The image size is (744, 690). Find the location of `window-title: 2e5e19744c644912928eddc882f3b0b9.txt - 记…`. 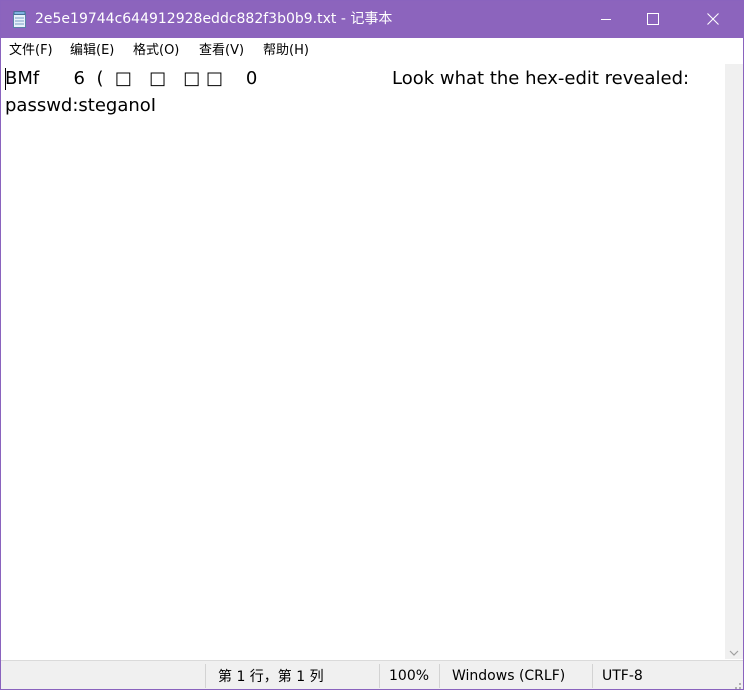

window-title: 2e5e19744c644912928eddc882f3b0b9.txt - 记… is located at coordinates (214, 19).